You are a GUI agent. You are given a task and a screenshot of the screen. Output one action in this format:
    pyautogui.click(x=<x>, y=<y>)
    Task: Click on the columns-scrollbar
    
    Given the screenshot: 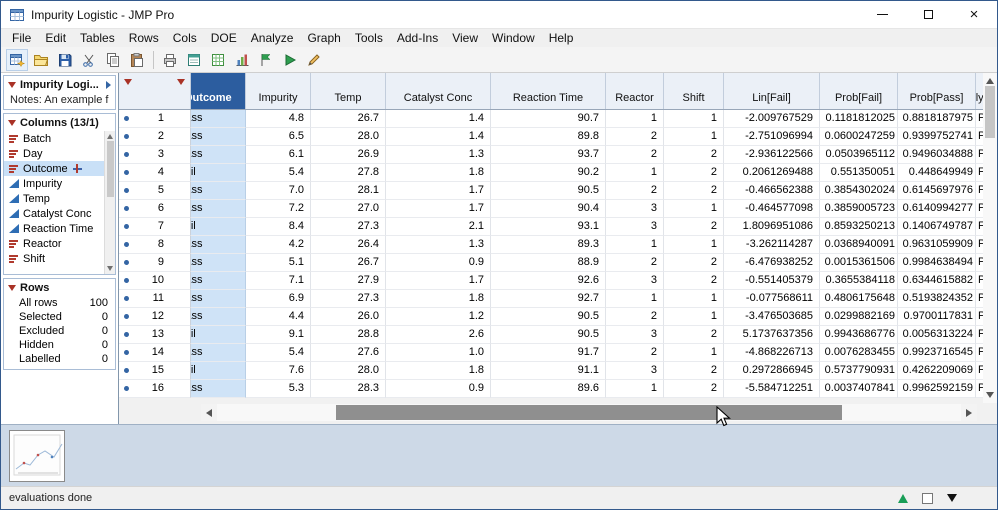 What is the action you would take?
    pyautogui.click(x=109, y=202)
    